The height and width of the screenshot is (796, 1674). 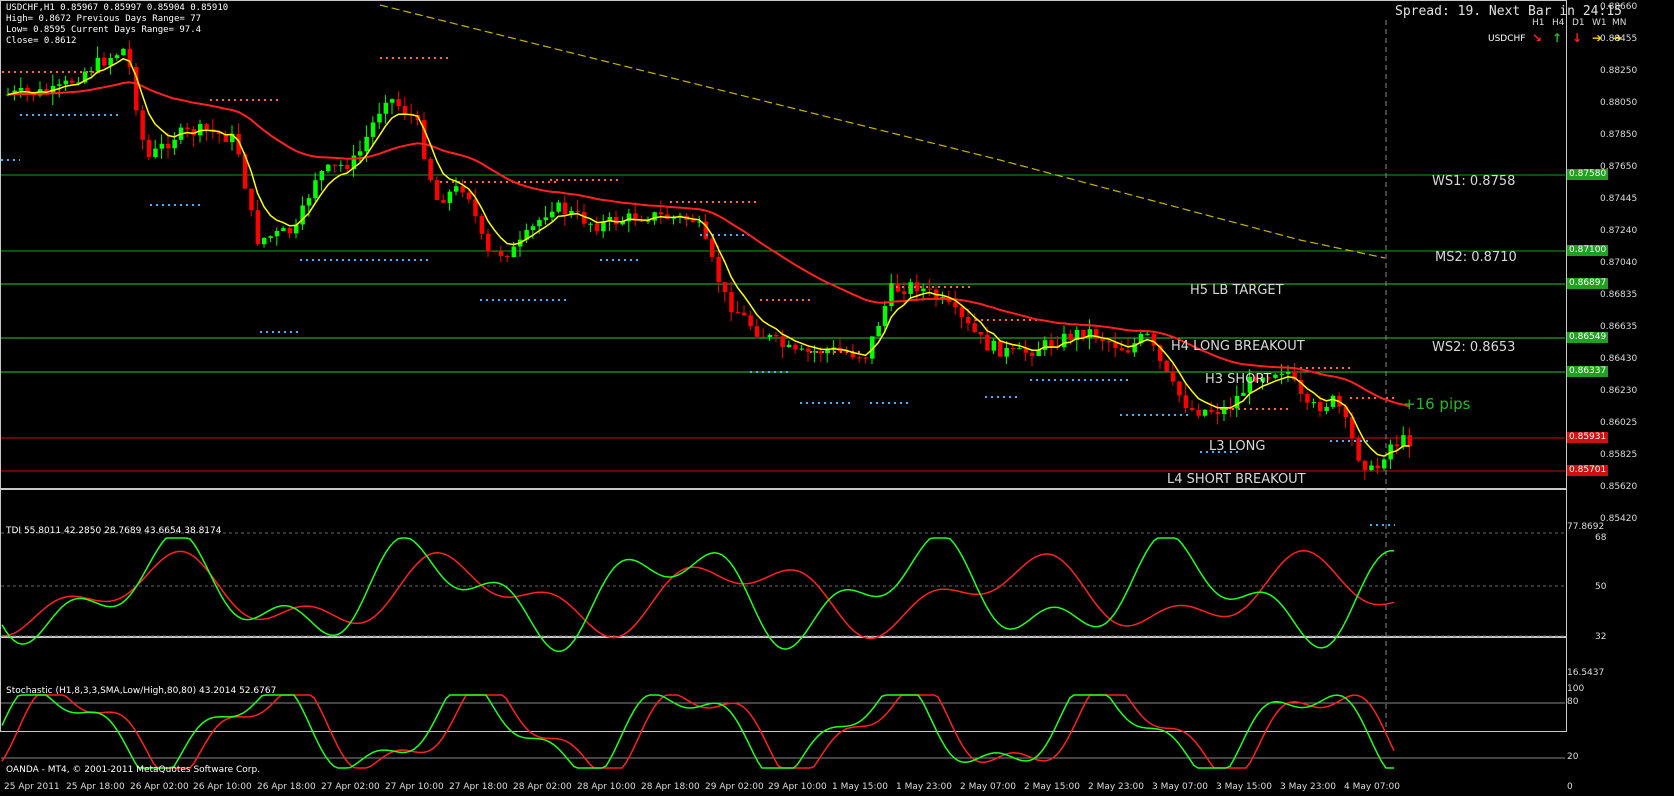 I want to click on price-tick: 0.85420, so click(x=1619, y=519).